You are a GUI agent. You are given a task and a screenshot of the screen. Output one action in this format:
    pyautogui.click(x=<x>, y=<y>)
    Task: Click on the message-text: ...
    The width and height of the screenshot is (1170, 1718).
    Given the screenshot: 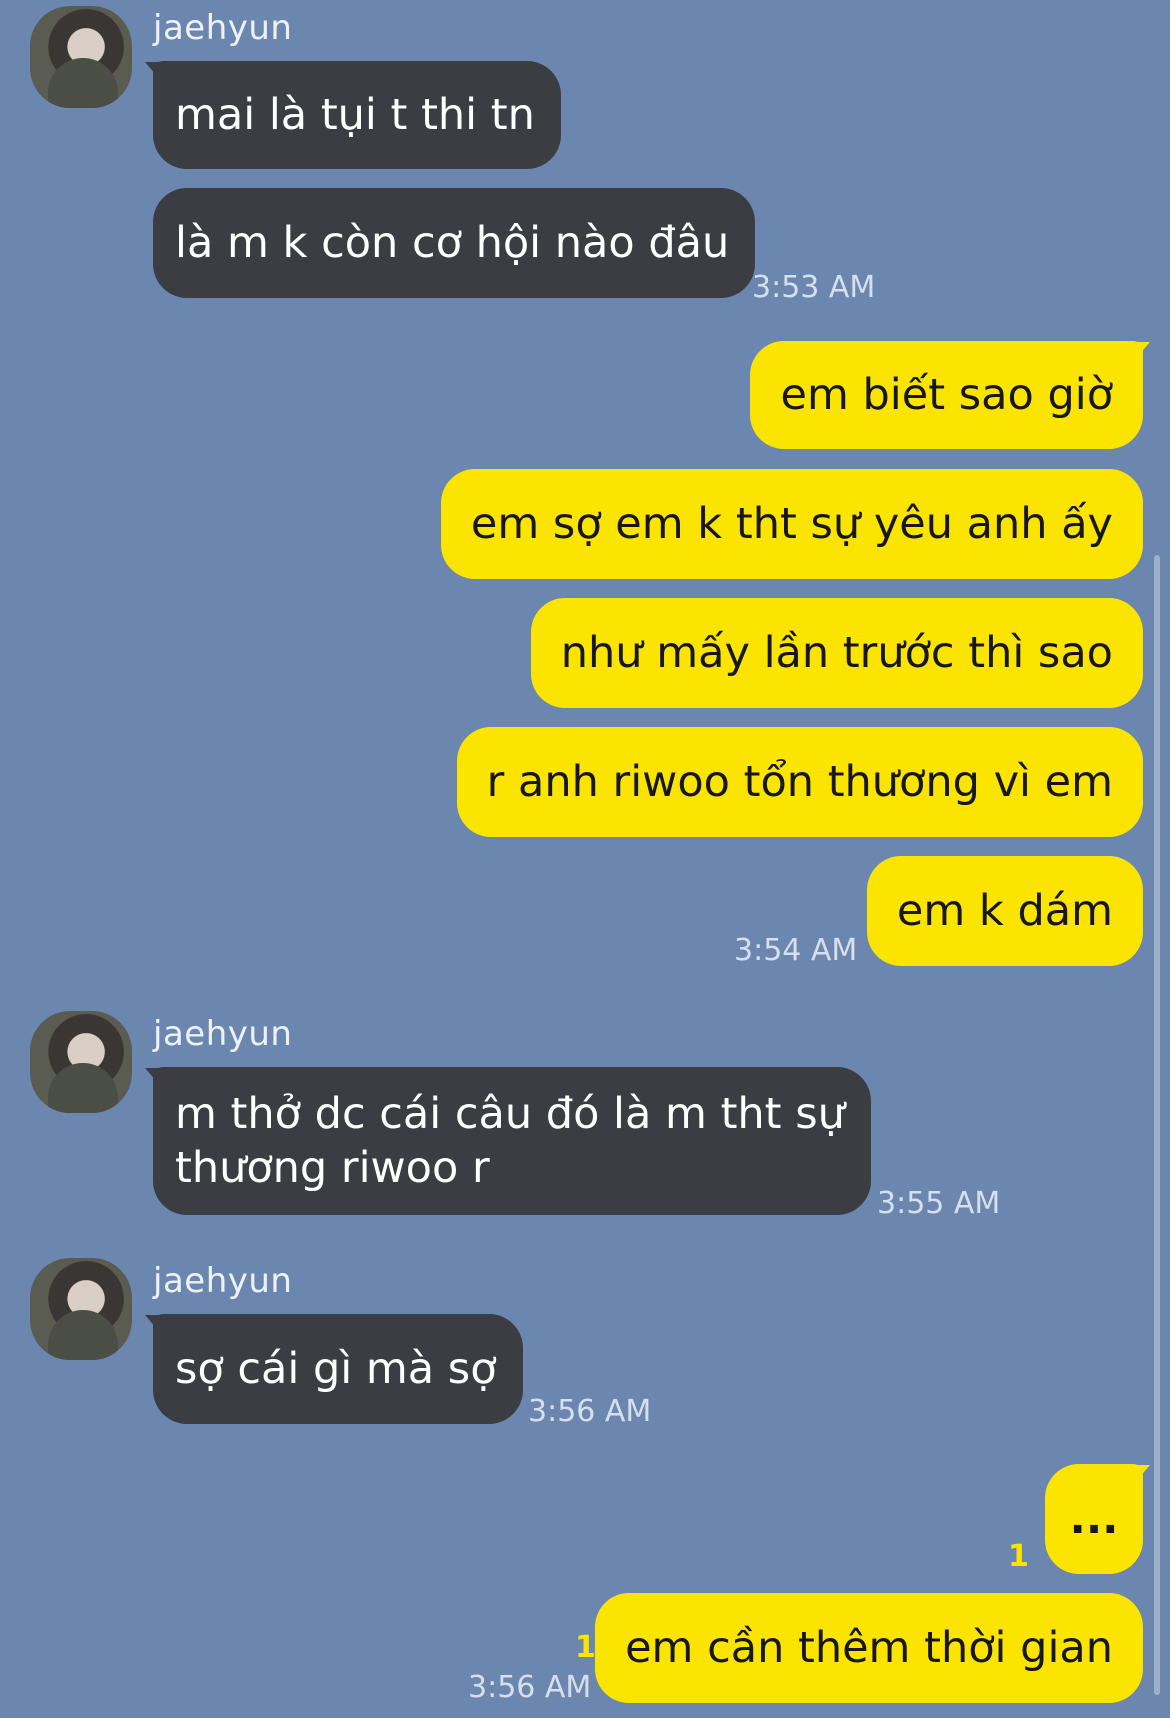 What is the action you would take?
    pyautogui.click(x=1094, y=1519)
    